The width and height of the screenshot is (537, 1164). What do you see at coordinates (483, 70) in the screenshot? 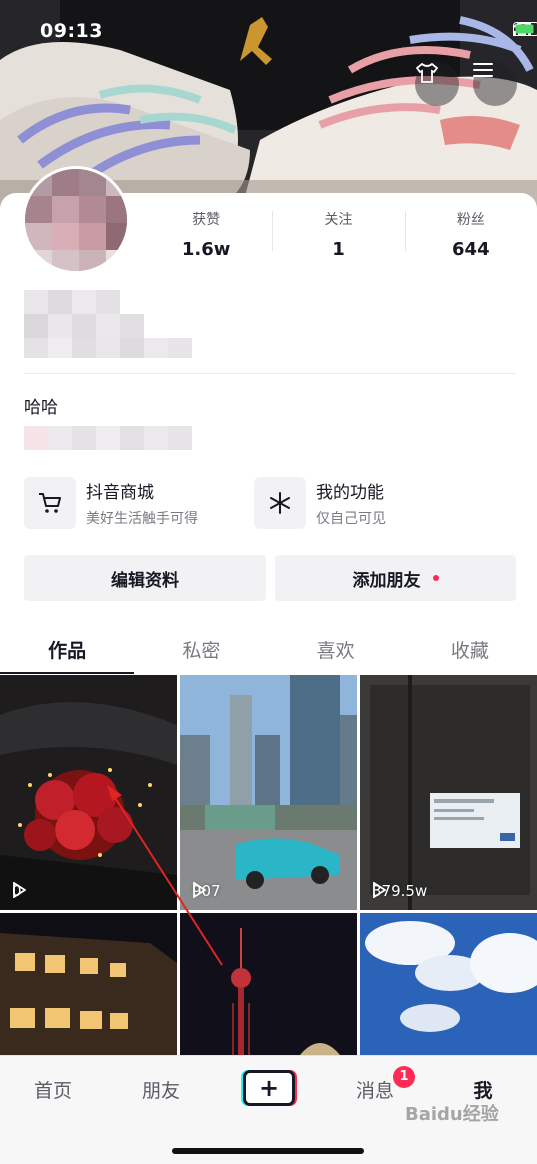
I see `menu-icon` at bounding box center [483, 70].